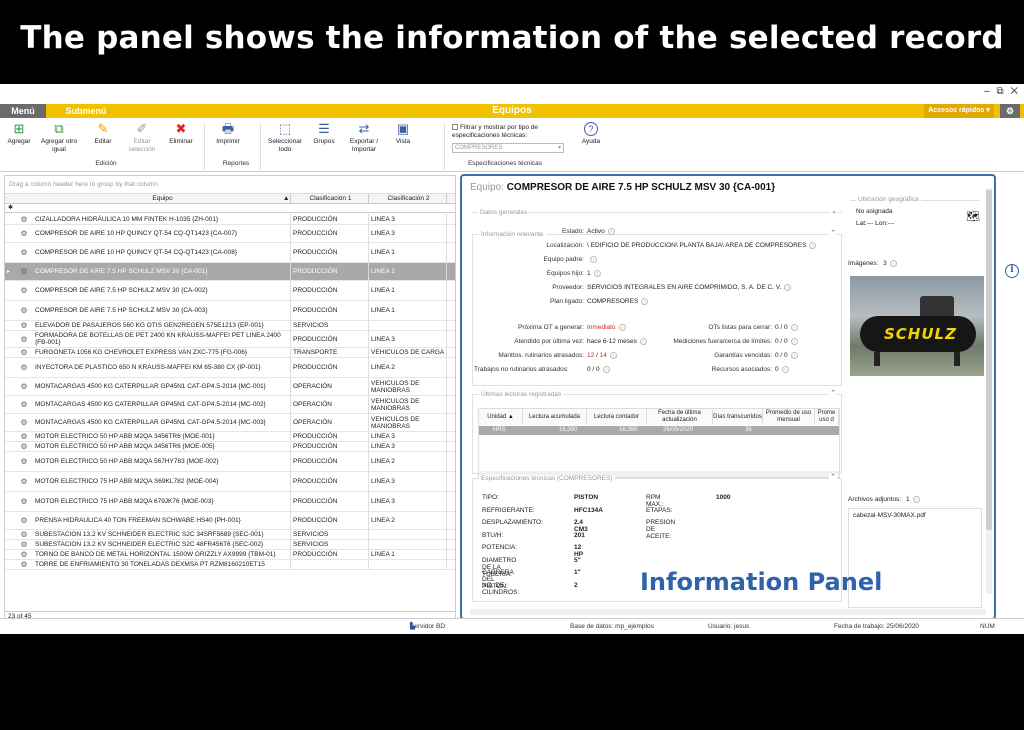  Describe the element at coordinates (973, 216) in the screenshot. I see `map-icon: 🗺` at that location.